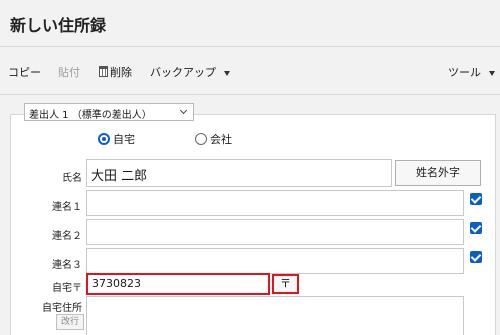 Image resolution: width=500 pixels, height=335 pixels. What do you see at coordinates (72, 178) in the screenshot?
I see `name-label: 氏名` at bounding box center [72, 178].